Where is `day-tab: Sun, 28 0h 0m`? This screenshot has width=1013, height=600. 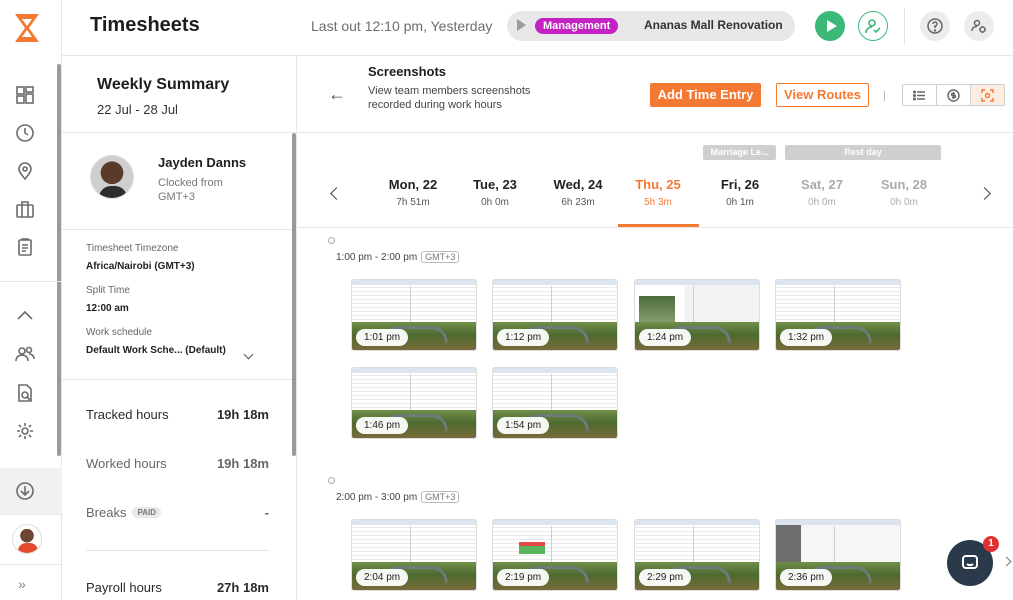
day-tab: Sun, 28 0h 0m is located at coordinates (904, 192).